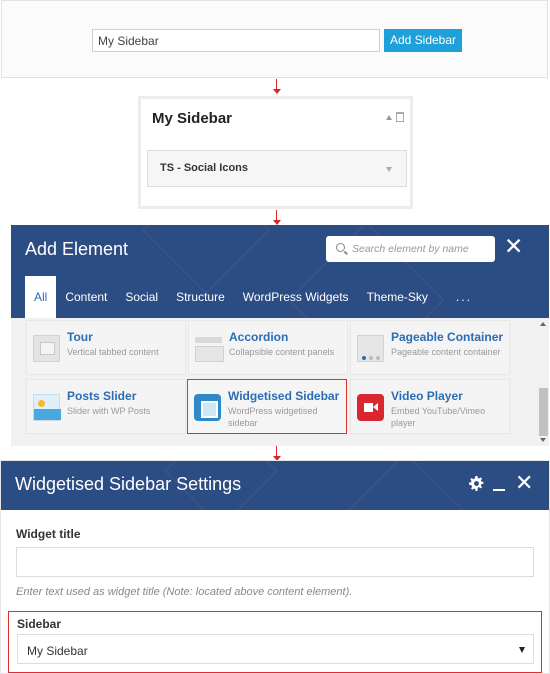 Image resolution: width=550 pixels, height=674 pixels. What do you see at coordinates (423, 40) in the screenshot?
I see `add-sidebar-button: Add Sidebar` at bounding box center [423, 40].